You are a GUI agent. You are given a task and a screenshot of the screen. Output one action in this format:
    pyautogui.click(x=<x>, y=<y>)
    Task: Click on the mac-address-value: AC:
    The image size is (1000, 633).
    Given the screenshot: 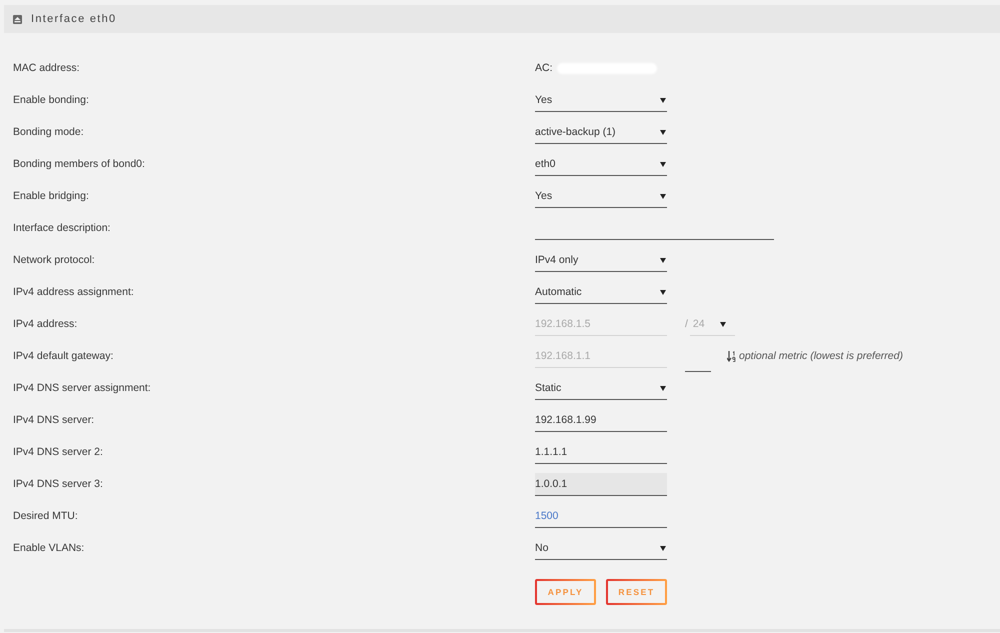 What is the action you would take?
    pyautogui.click(x=544, y=68)
    